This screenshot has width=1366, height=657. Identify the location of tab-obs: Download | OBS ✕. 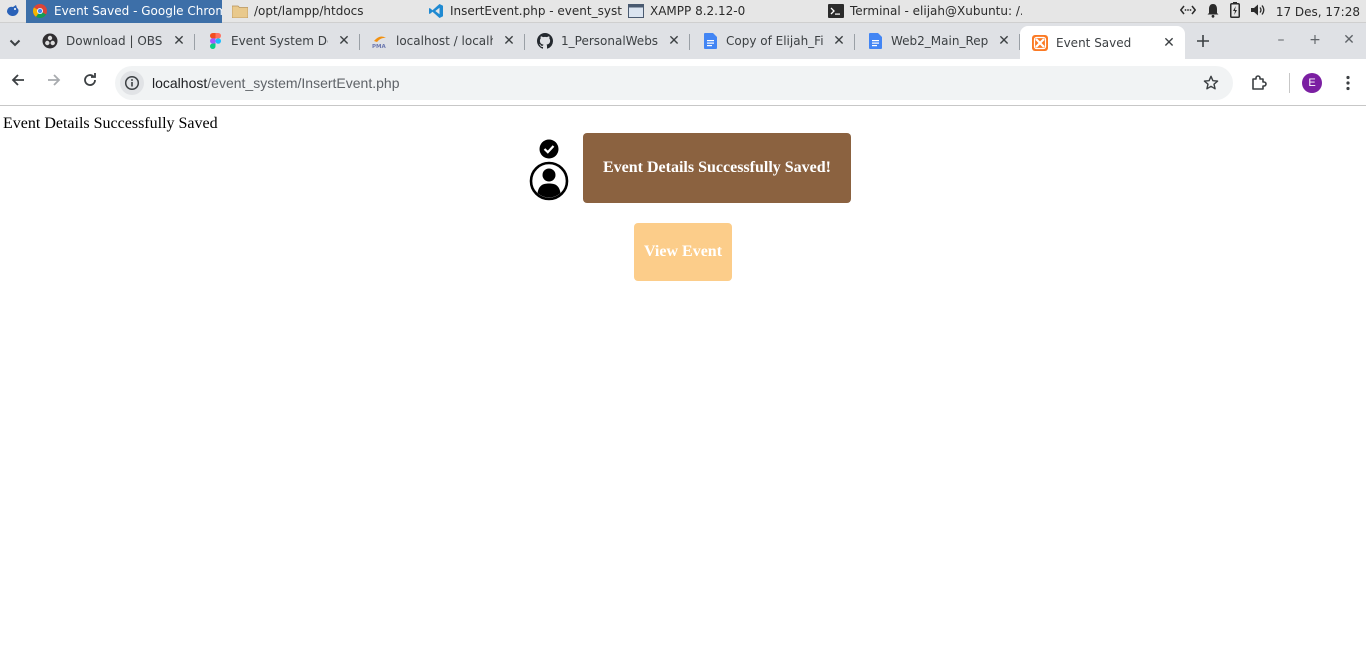
(112, 41).